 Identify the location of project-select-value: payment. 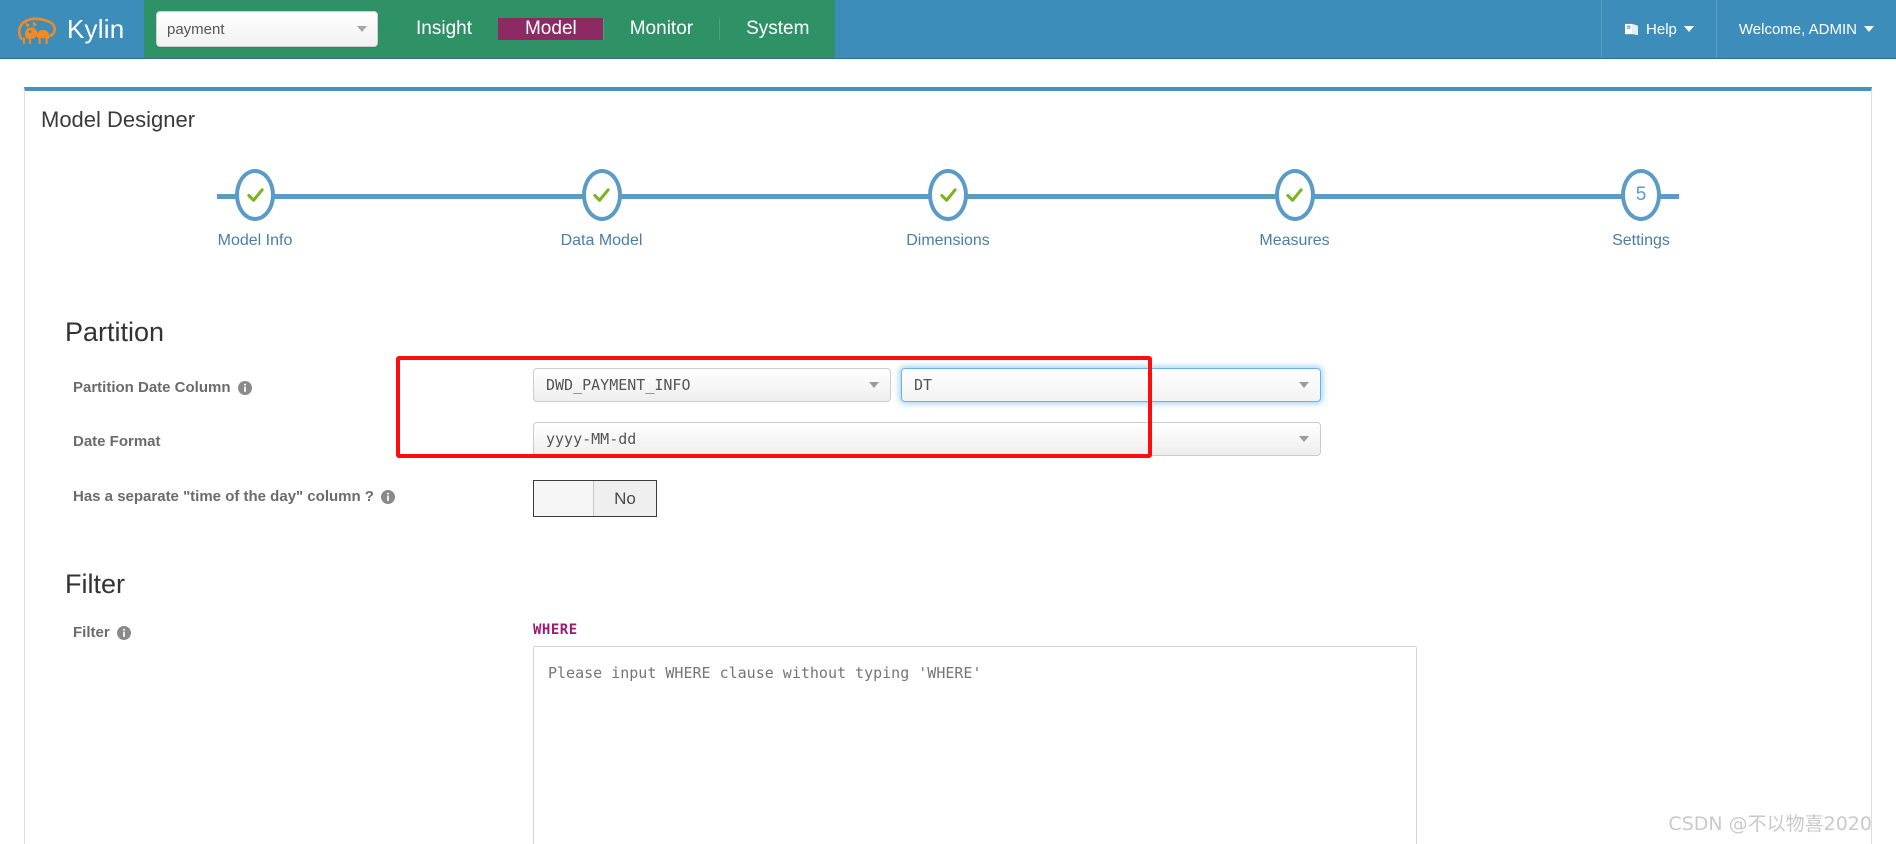
(196, 29).